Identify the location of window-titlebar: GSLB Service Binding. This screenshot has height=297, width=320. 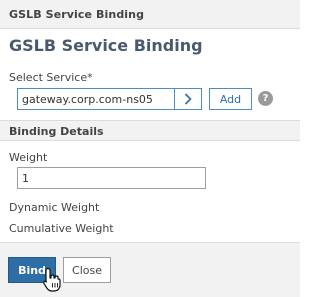
(150, 14).